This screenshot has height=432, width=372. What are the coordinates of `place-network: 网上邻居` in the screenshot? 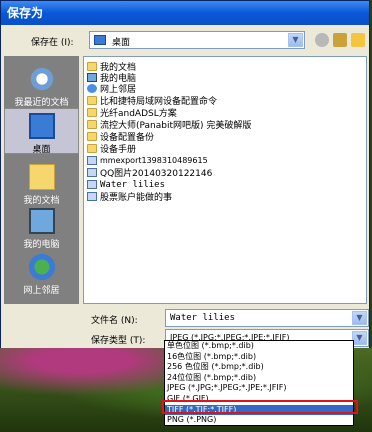 It's located at (41, 275).